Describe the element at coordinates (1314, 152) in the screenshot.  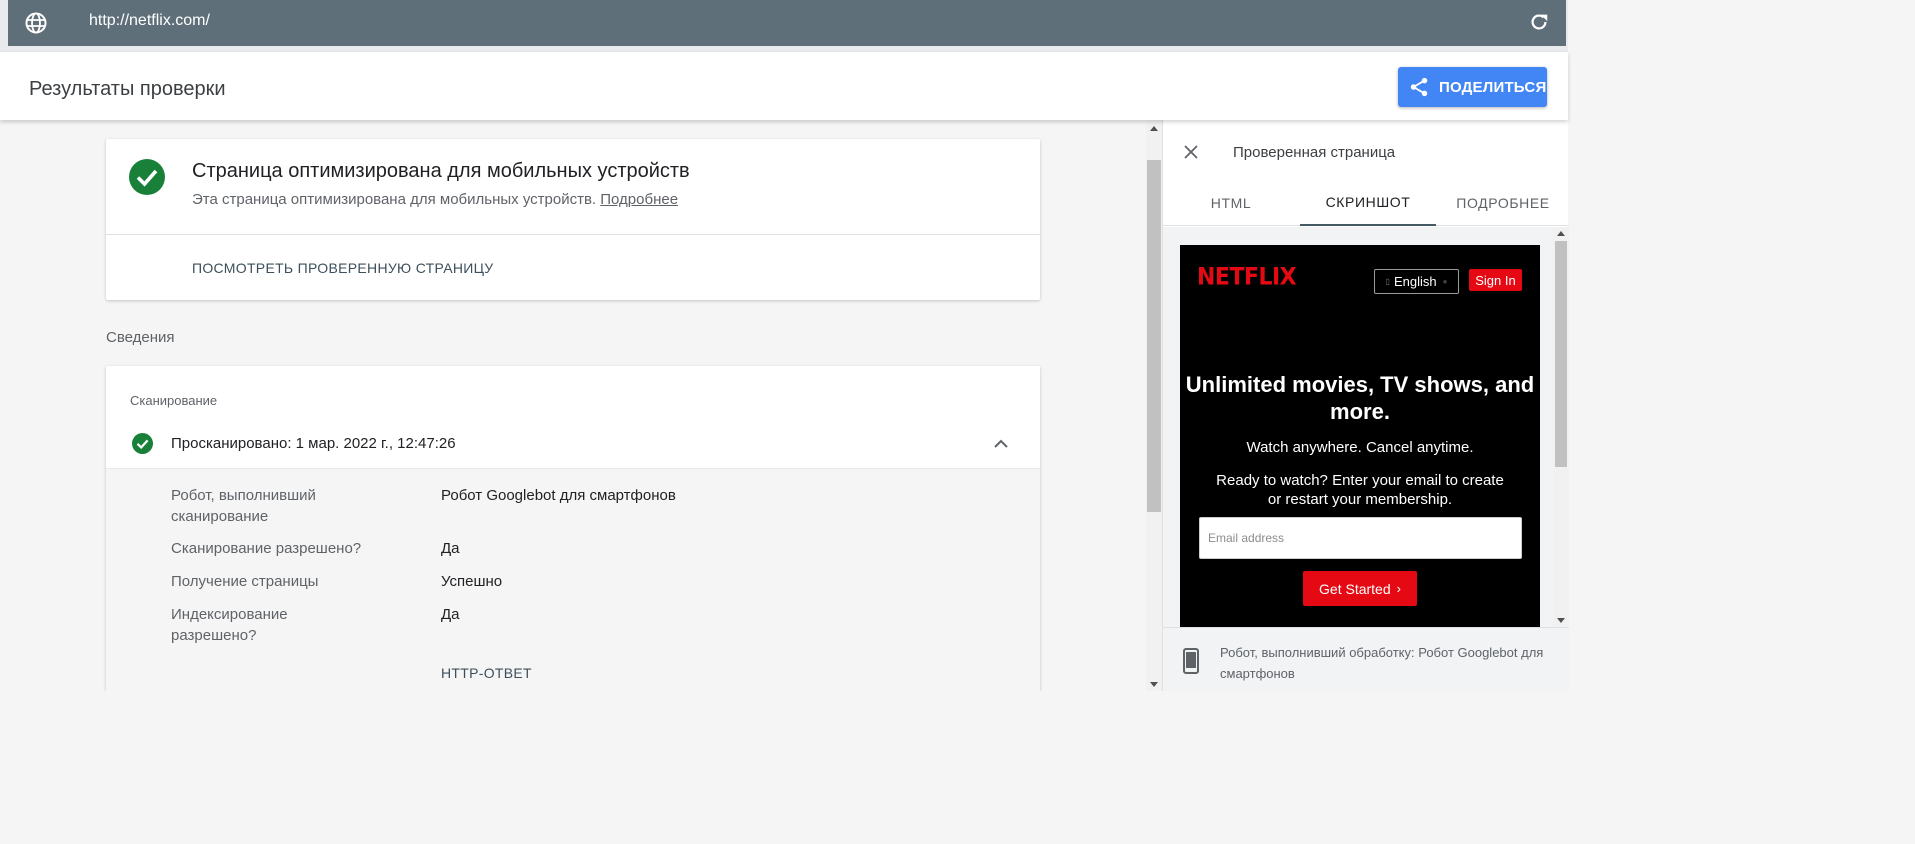
I see `panel-title: Проверенная страница` at that location.